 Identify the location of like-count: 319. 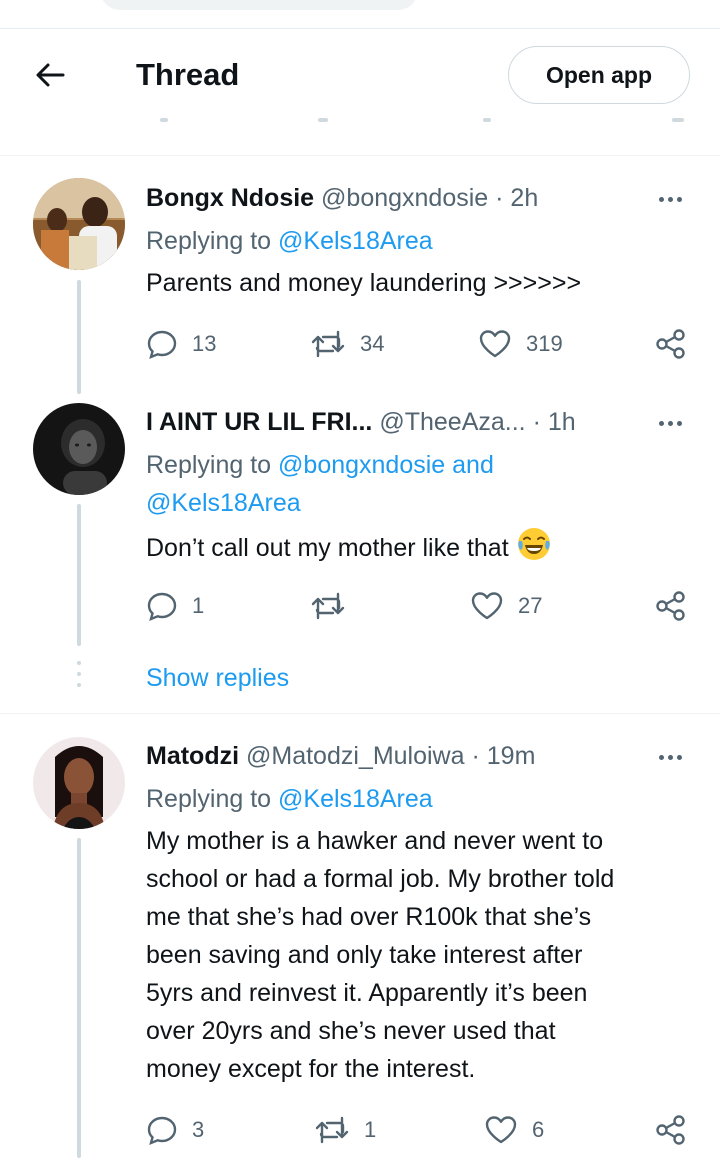
(544, 343).